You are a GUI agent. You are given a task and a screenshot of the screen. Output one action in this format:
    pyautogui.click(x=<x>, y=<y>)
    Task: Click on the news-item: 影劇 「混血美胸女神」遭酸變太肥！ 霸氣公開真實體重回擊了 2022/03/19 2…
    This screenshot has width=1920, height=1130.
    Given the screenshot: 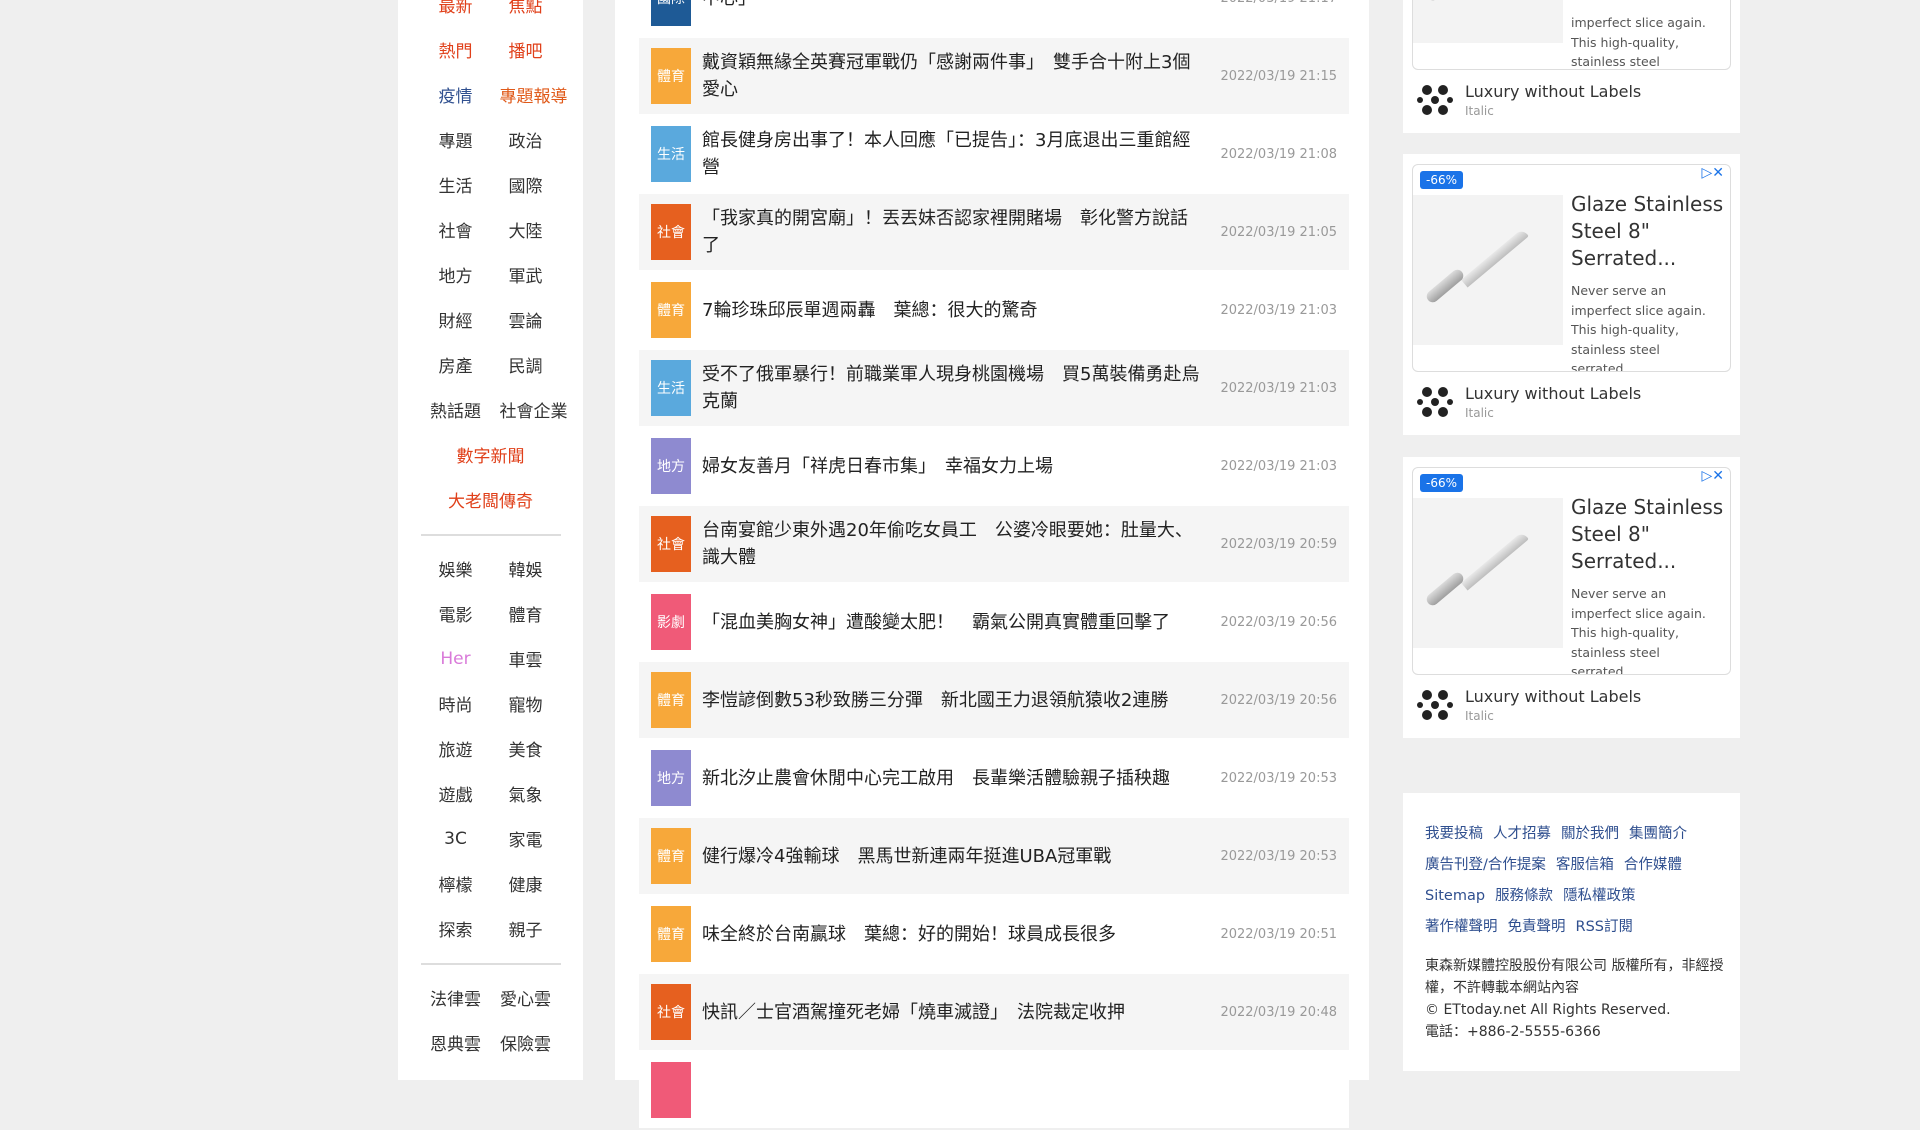 What is the action you would take?
    pyautogui.click(x=994, y=622)
    